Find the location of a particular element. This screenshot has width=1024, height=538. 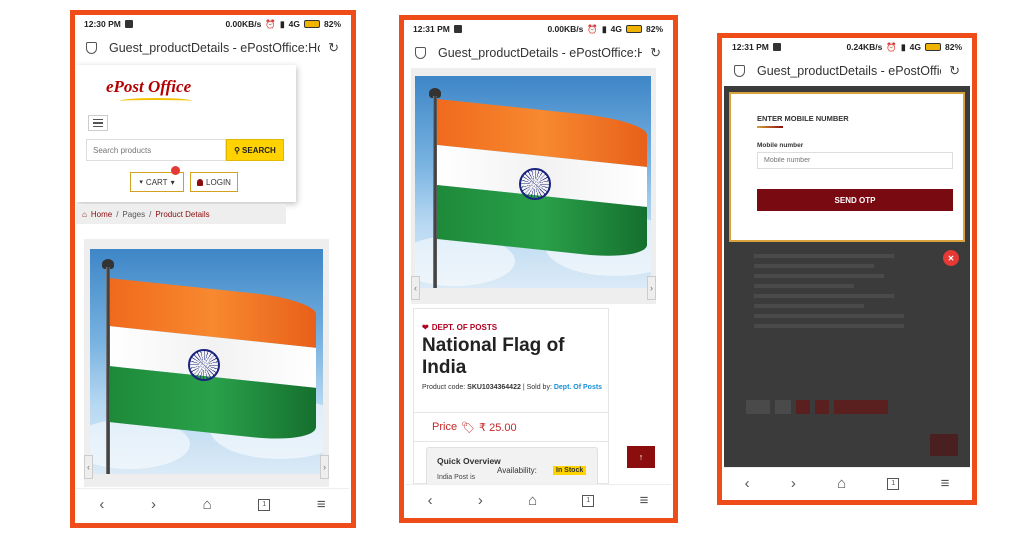

status-bar: 12:31 PM 0.00KB/s ⏰ ▮ 4G 82% is located at coordinates (538, 29).